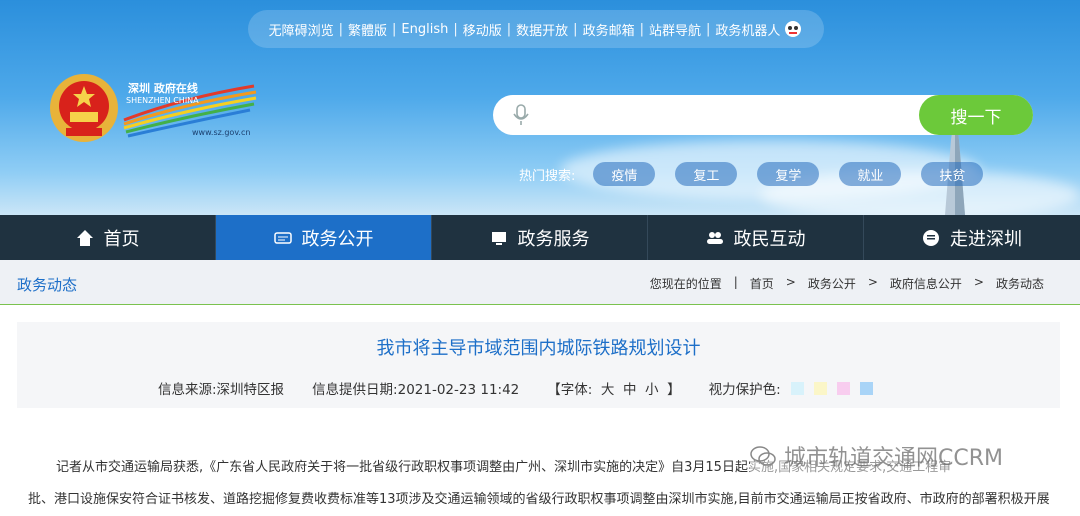  What do you see at coordinates (893, 458) in the screenshot?
I see `watermark-text: 城市轨道交通网CCRM` at bounding box center [893, 458].